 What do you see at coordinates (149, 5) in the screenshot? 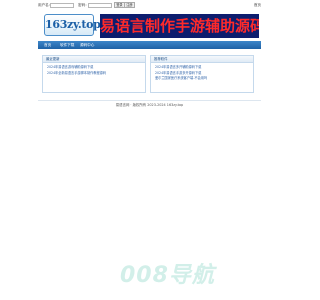
I see `login-bar: 用户名： 密码： 登录 注册 首页` at bounding box center [149, 5].